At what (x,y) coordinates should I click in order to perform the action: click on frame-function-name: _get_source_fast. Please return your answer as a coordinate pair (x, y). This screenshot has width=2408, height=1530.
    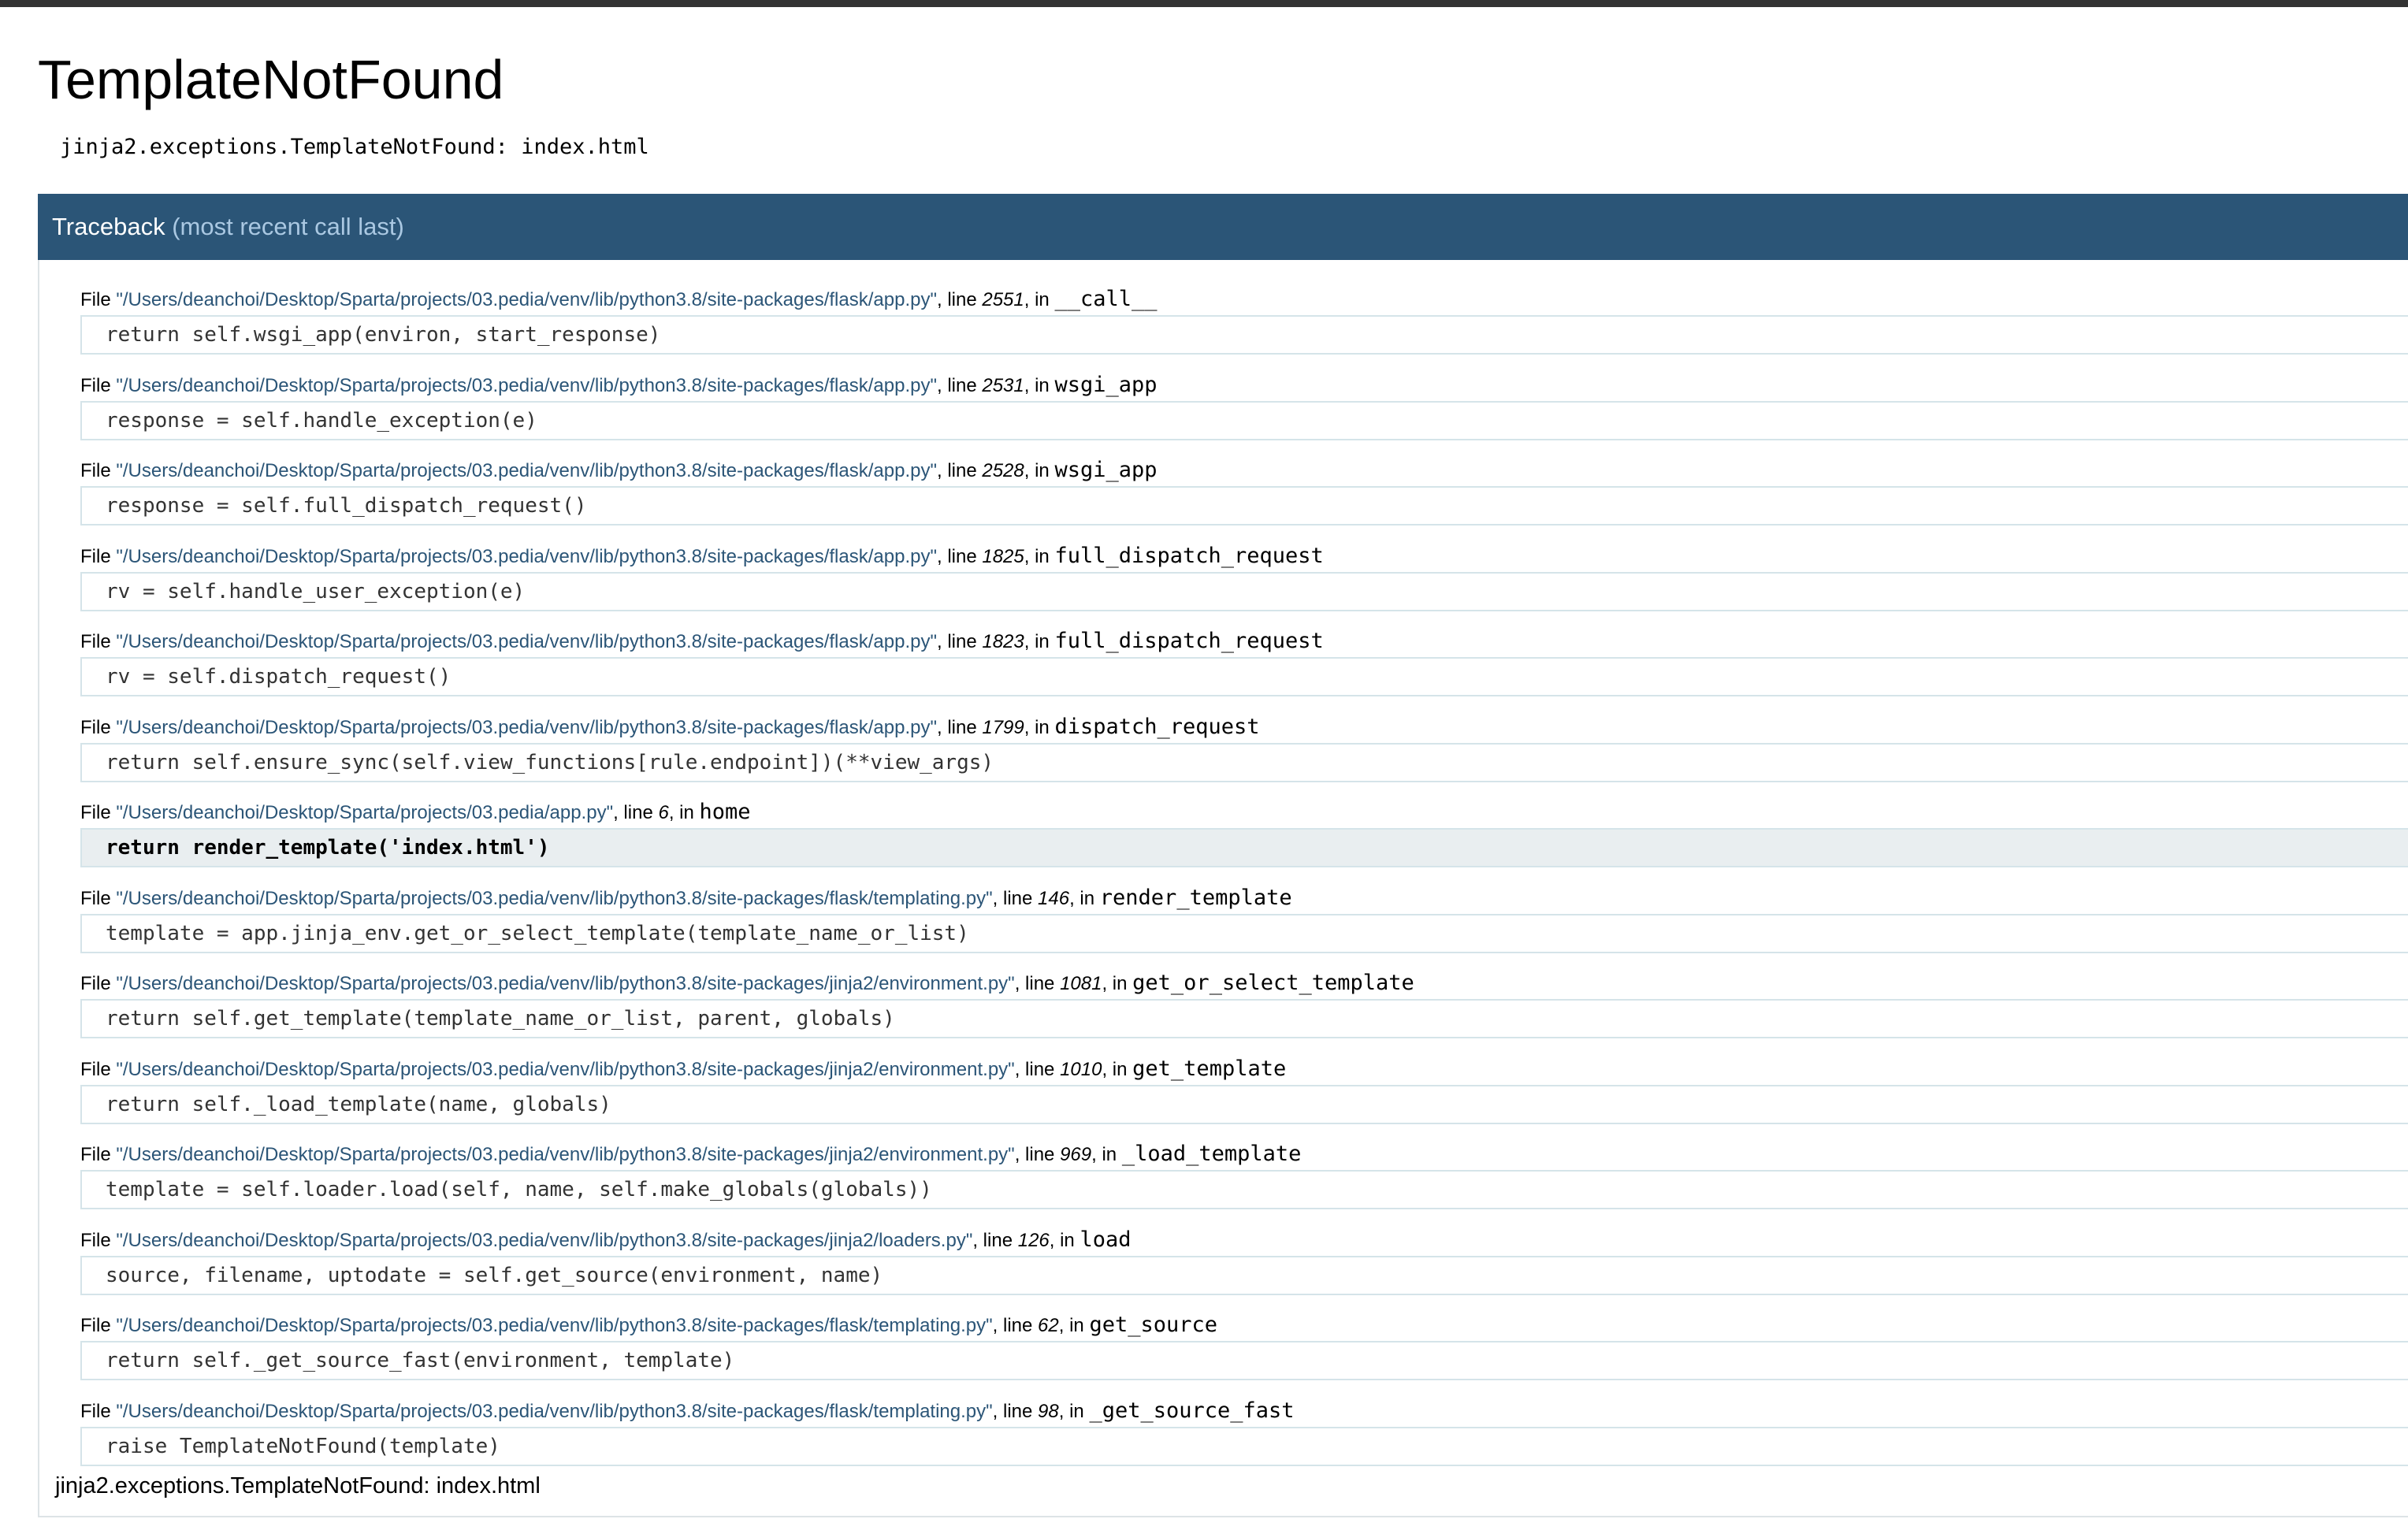
    Looking at the image, I should click on (1192, 1410).